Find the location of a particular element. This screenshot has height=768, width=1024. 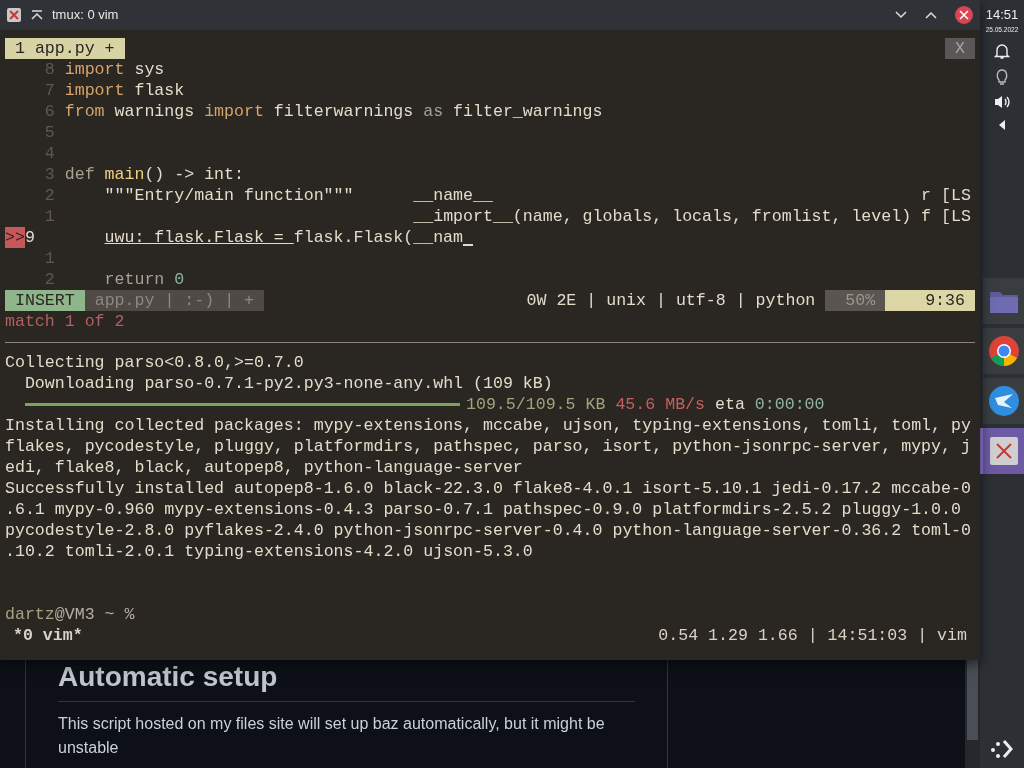

file-info: 0W 2E | unix | utf-8 | python is located at coordinates (671, 300).